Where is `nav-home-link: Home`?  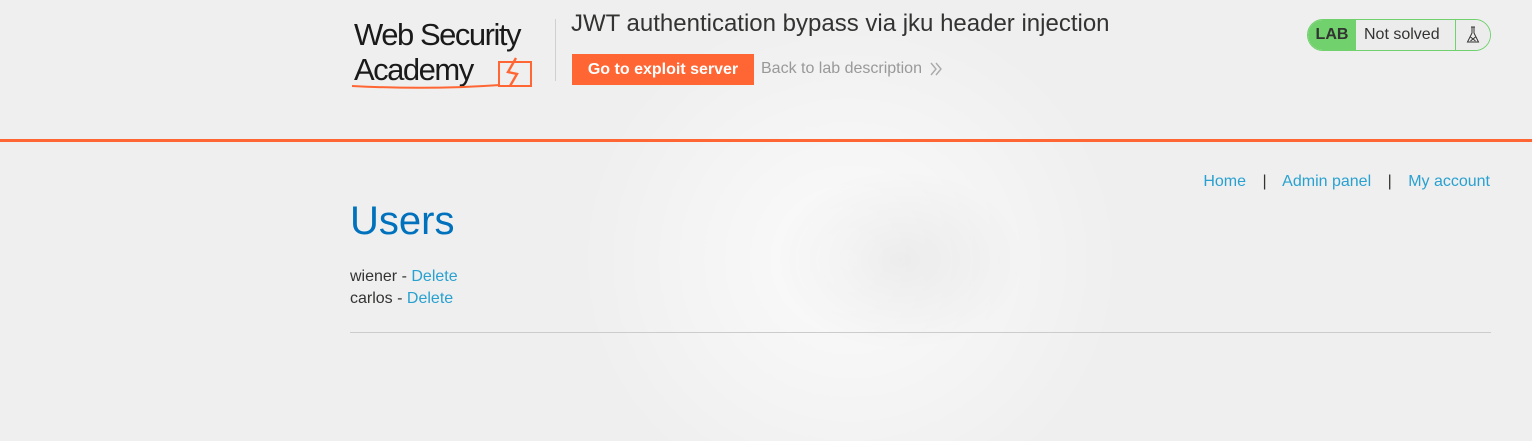
nav-home-link: Home is located at coordinates (1224, 181).